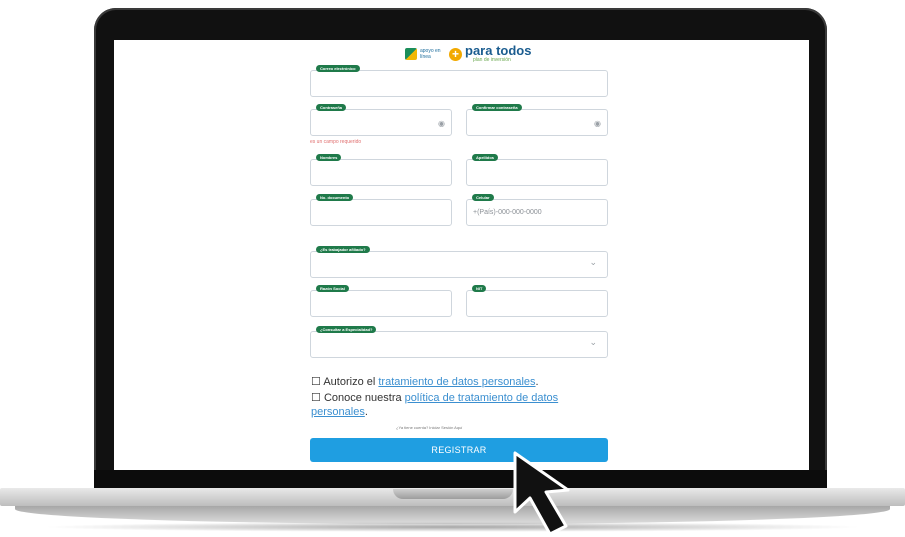 The height and width of the screenshot is (537, 905). What do you see at coordinates (336, 142) in the screenshot?
I see `password-error: es un campo requerido` at bounding box center [336, 142].